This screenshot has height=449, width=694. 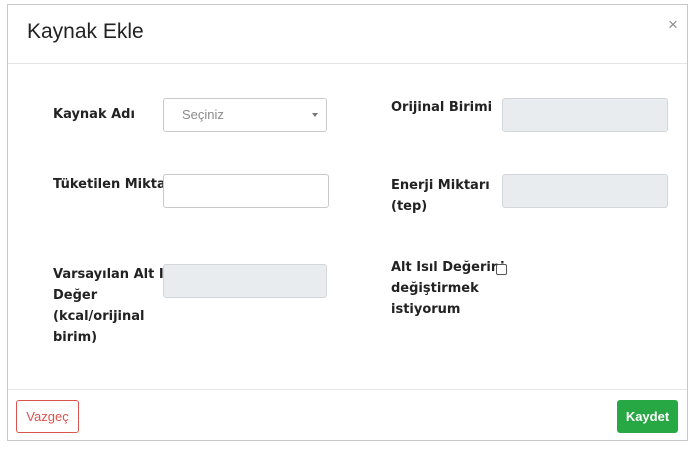 What do you see at coordinates (113, 184) in the screenshot?
I see `tuketilen-miktar-label: Tüketilen Miktar` at bounding box center [113, 184].